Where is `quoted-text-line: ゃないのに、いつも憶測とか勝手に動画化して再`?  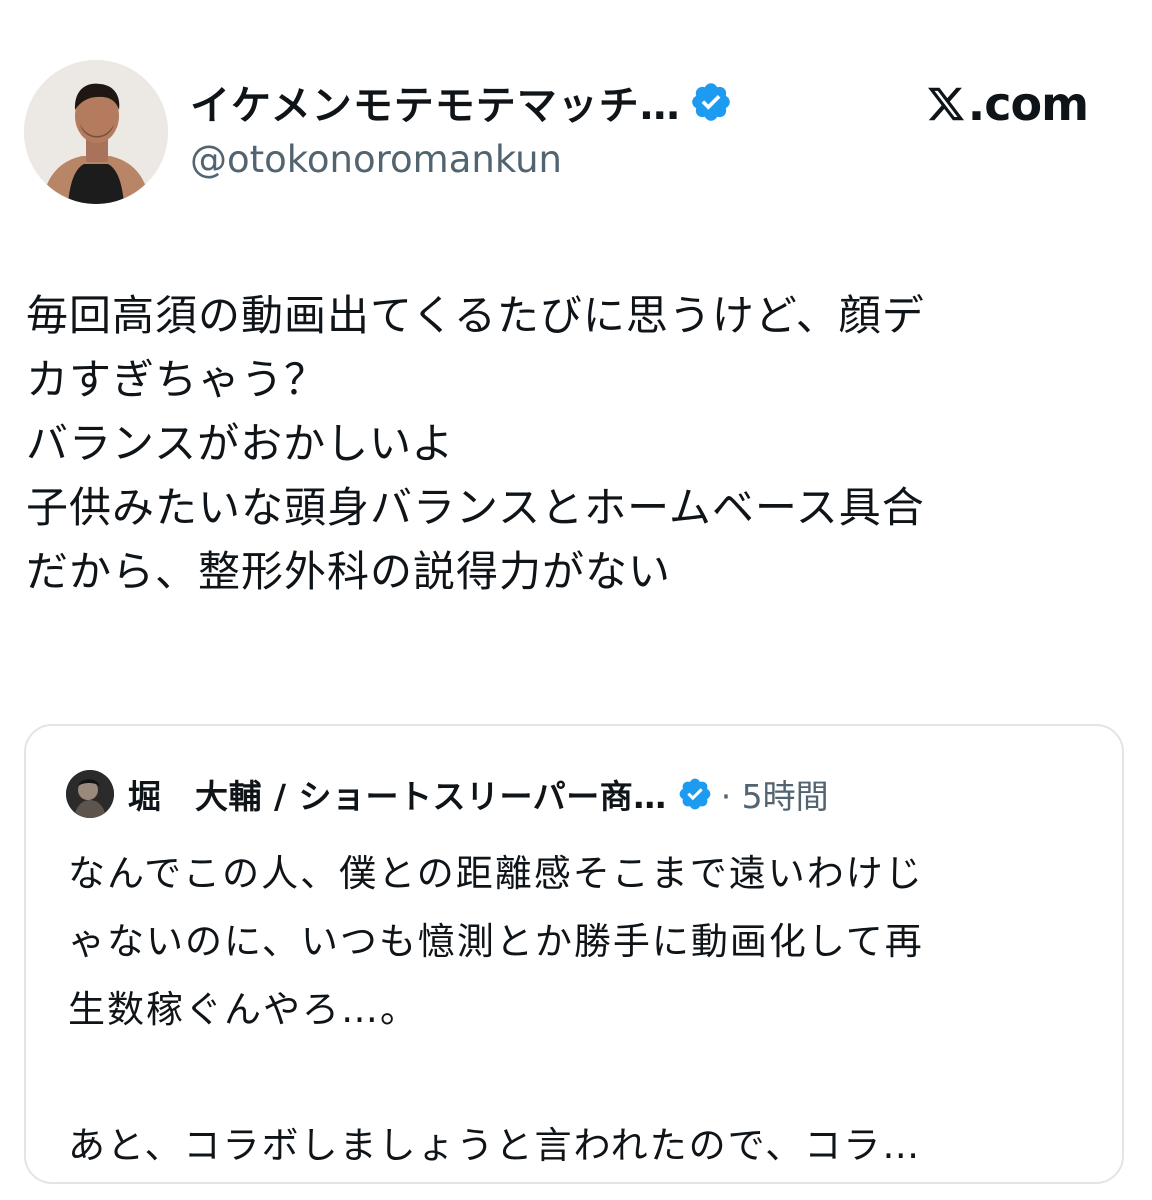 quoted-text-line: ゃないのに、いつも憶測とか勝手に動画化して再 is located at coordinates (496, 941).